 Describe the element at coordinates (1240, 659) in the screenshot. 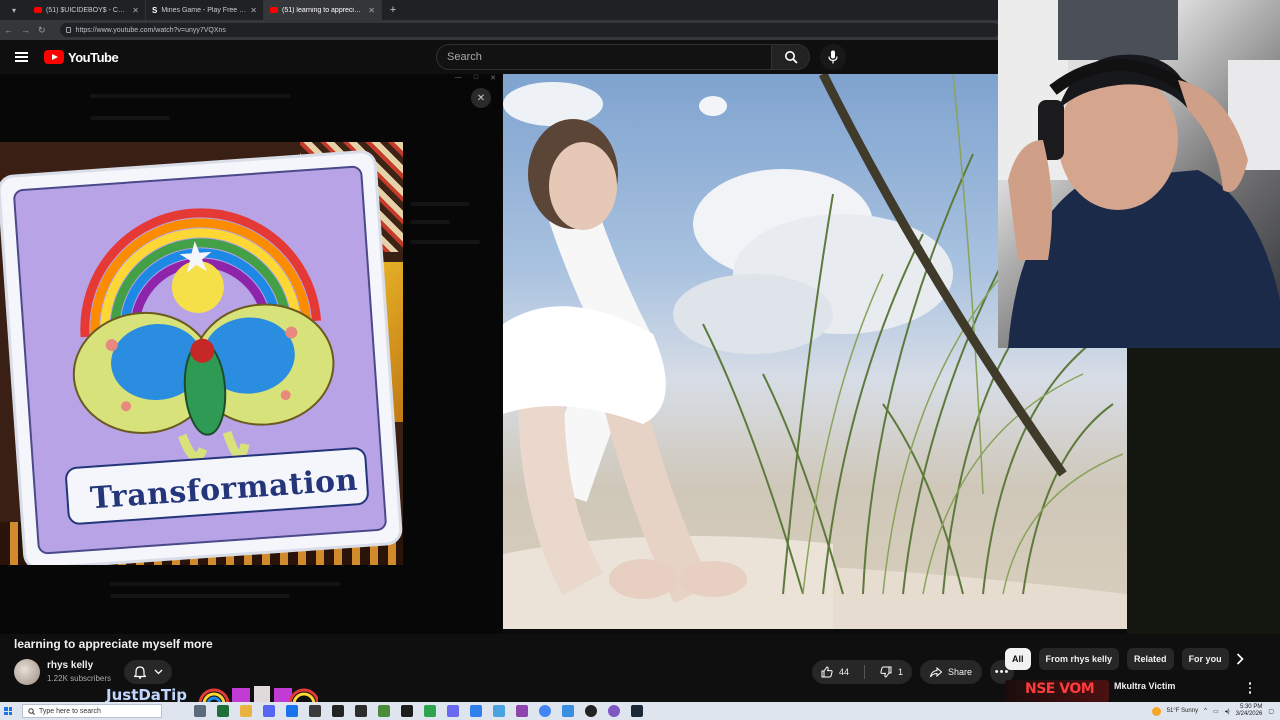

I see `chips-next-button` at that location.